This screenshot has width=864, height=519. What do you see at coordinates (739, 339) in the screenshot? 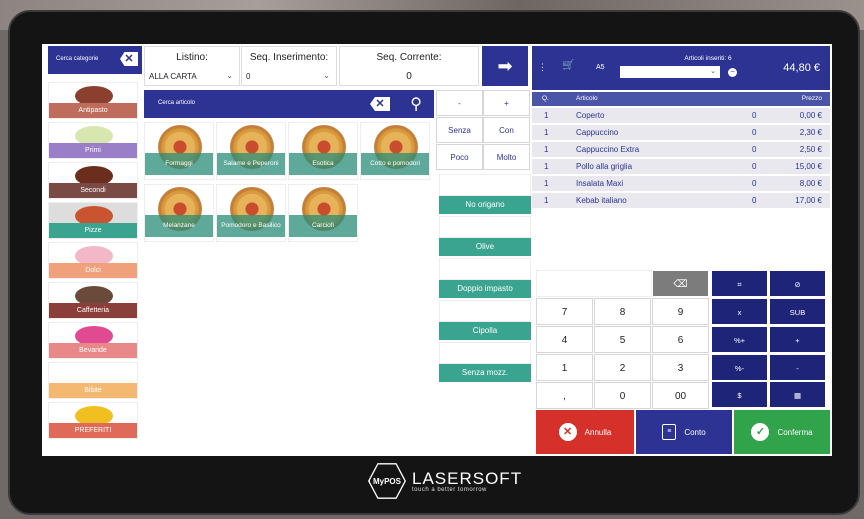
I see `operator-key: %+` at bounding box center [739, 339].